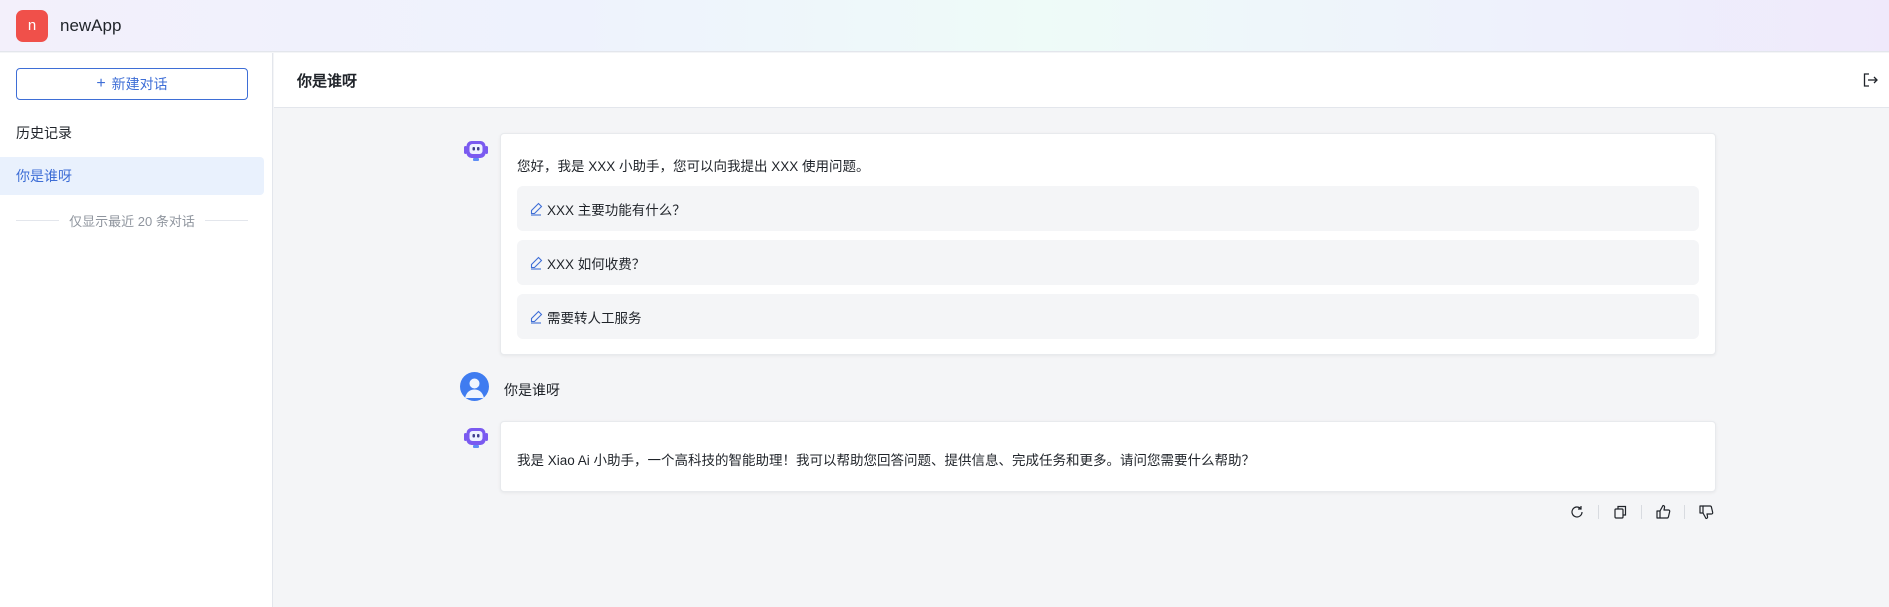 Image resolution: width=1889 pixels, height=607 pixels. I want to click on refresh-icon, so click(1577, 512).